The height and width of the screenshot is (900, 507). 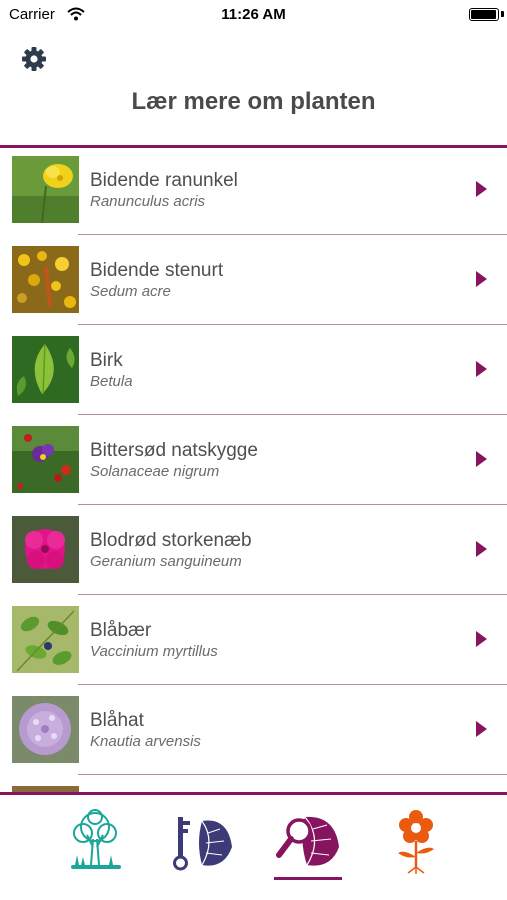 I want to click on plant-latin-name: Vaccinium myrtillus, so click(x=154, y=651).